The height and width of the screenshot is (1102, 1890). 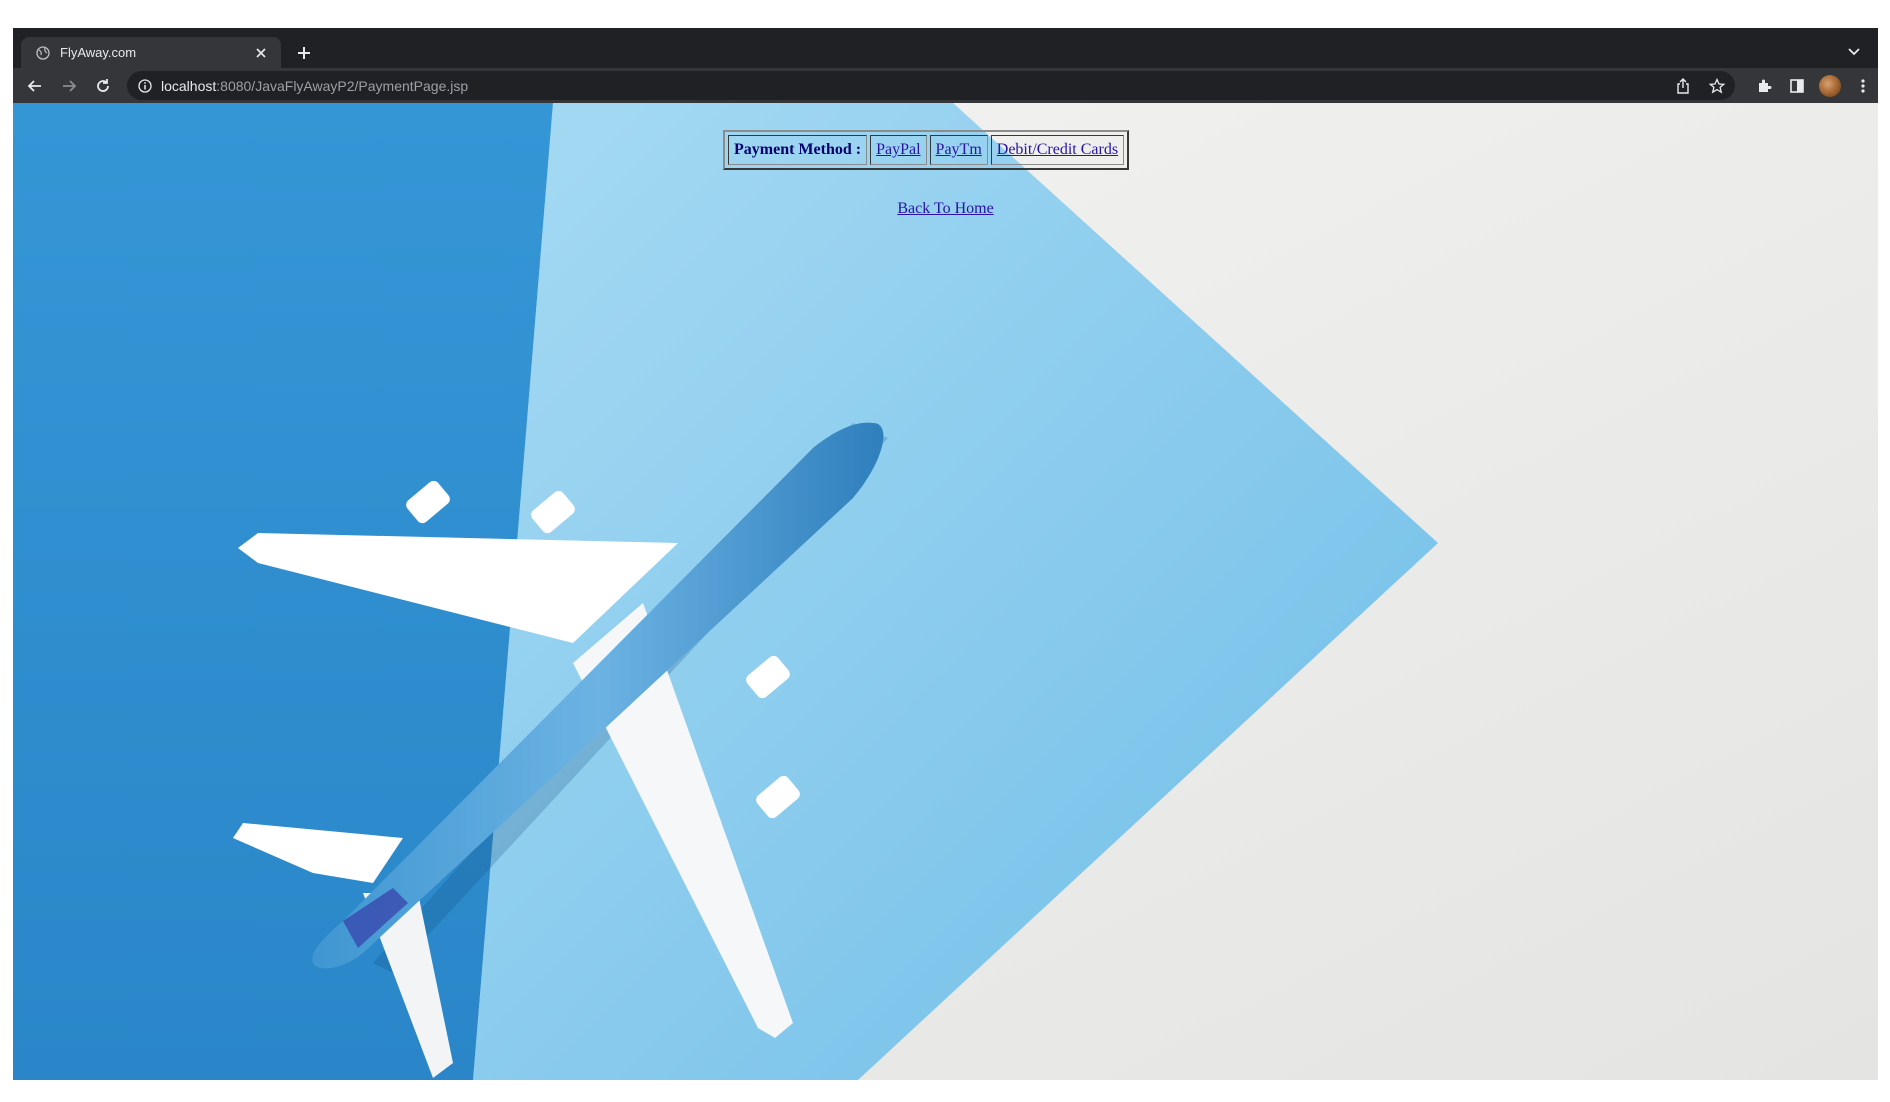 I want to click on paytm-link: PayTm, so click(x=959, y=149).